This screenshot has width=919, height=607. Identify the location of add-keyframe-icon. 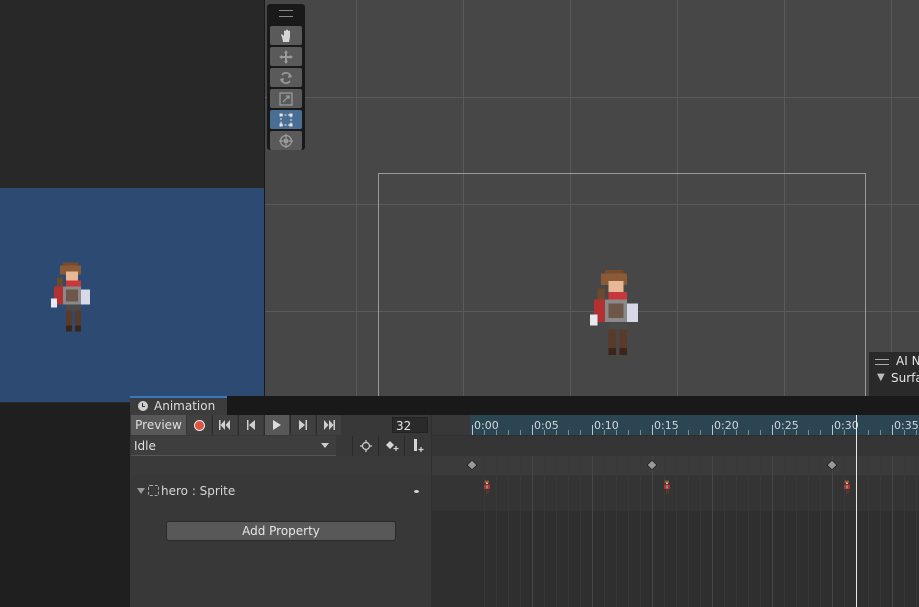
(391, 446).